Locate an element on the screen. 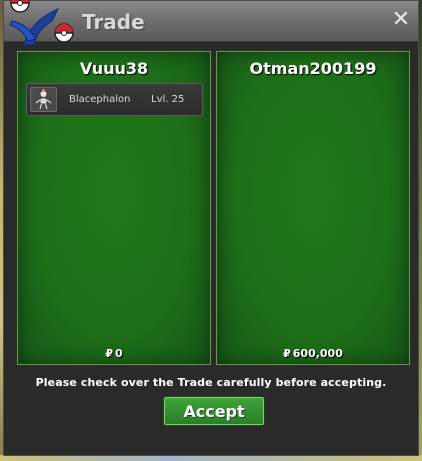 The height and width of the screenshot is (461, 422). pokeball-logo-icon is located at coordinates (41, 23).